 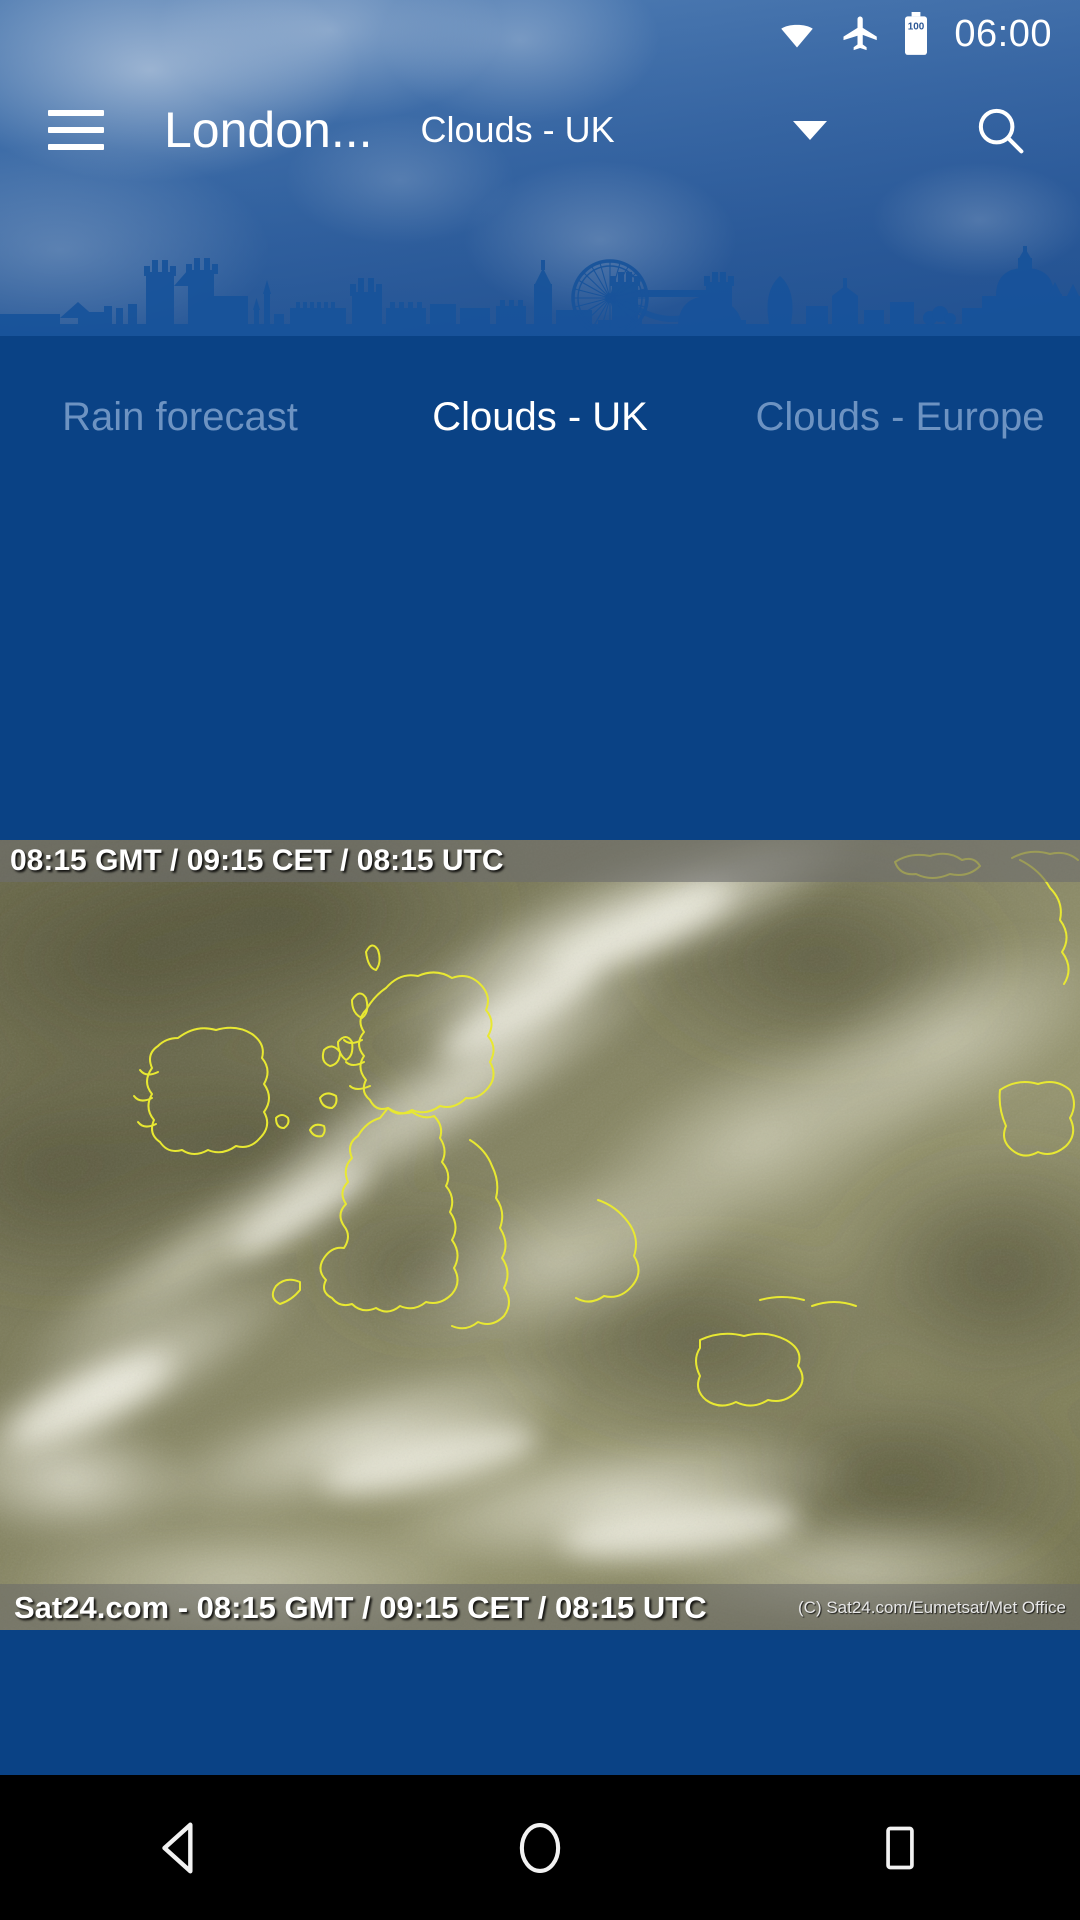 I want to click on satellite-copyright-text: (C) Sat24.com/Eumetsat/Met Office, so click(x=932, y=1607).